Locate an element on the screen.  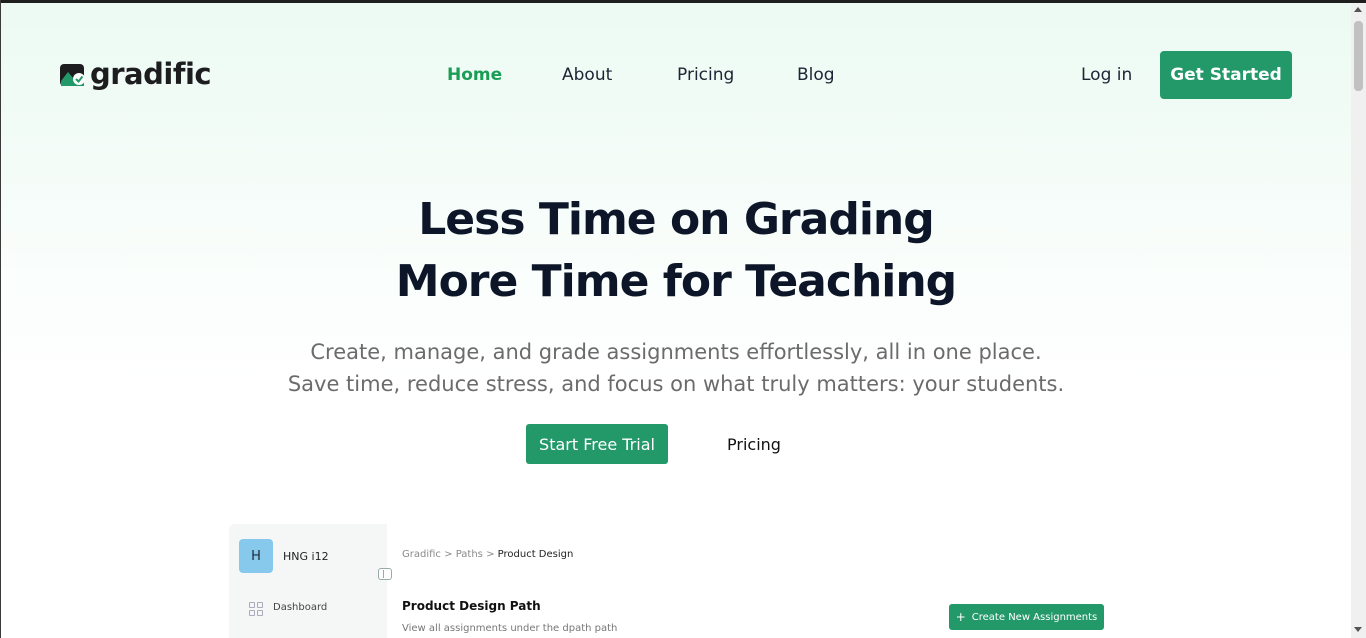
scroll-up-icon is located at coordinates (1358, 9).